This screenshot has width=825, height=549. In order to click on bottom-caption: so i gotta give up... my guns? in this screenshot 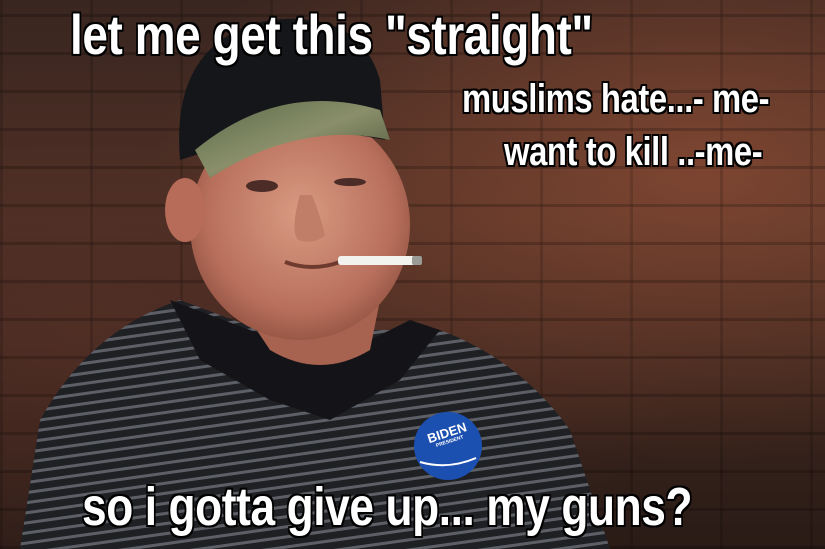, I will do `click(387, 507)`.